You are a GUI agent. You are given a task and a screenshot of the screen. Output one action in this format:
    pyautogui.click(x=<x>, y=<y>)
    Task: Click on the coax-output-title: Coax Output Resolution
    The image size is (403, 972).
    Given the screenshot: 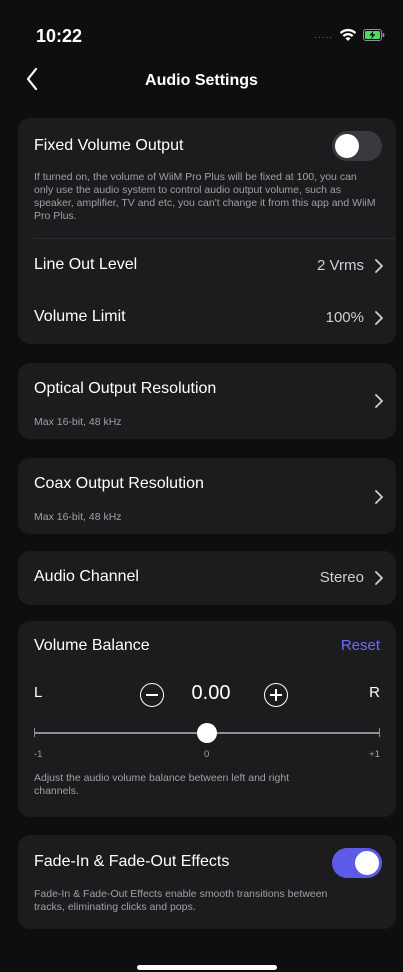 What is the action you would take?
    pyautogui.click(x=119, y=483)
    